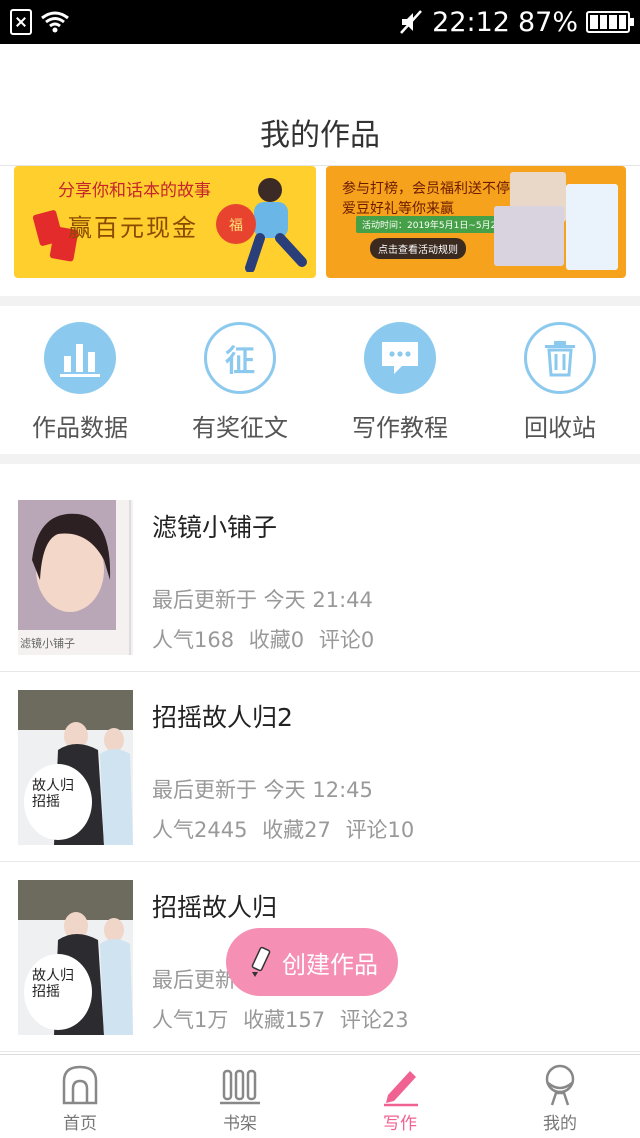  What do you see at coordinates (346, 640) in the screenshot?
I see `comments-count: 评论0` at bounding box center [346, 640].